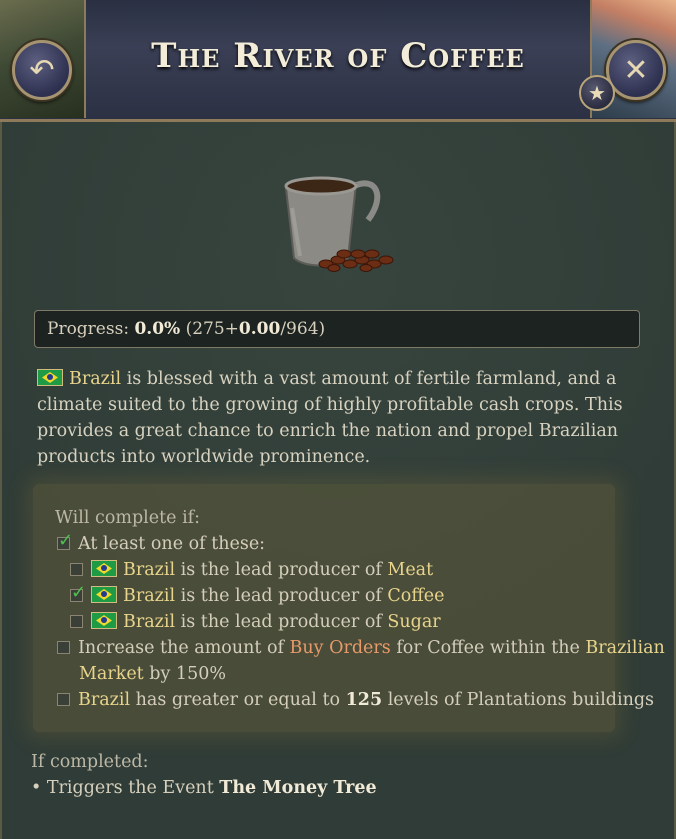 This screenshot has height=839, width=676. I want to click on pin-button: ★, so click(597, 93).